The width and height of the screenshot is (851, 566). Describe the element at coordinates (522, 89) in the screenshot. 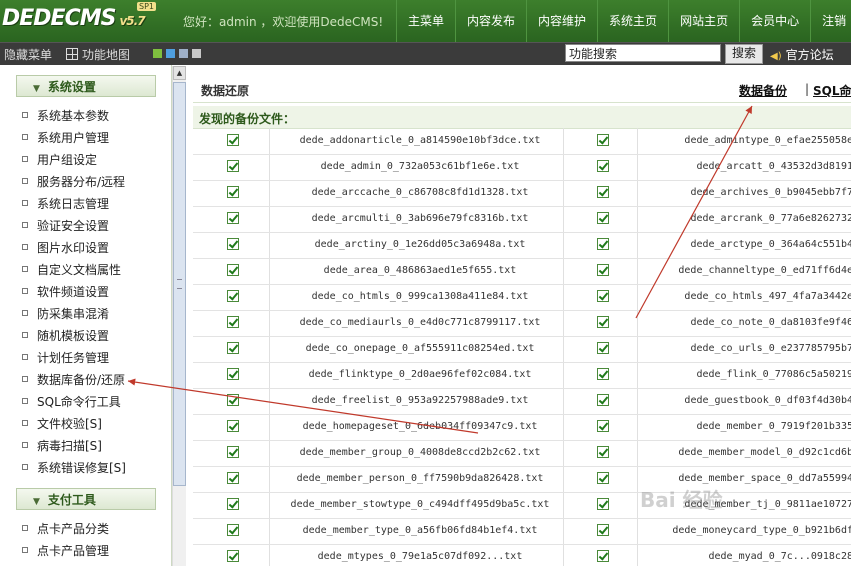

I see `panel-header: 数据还原 数据备份 | SQL命` at that location.